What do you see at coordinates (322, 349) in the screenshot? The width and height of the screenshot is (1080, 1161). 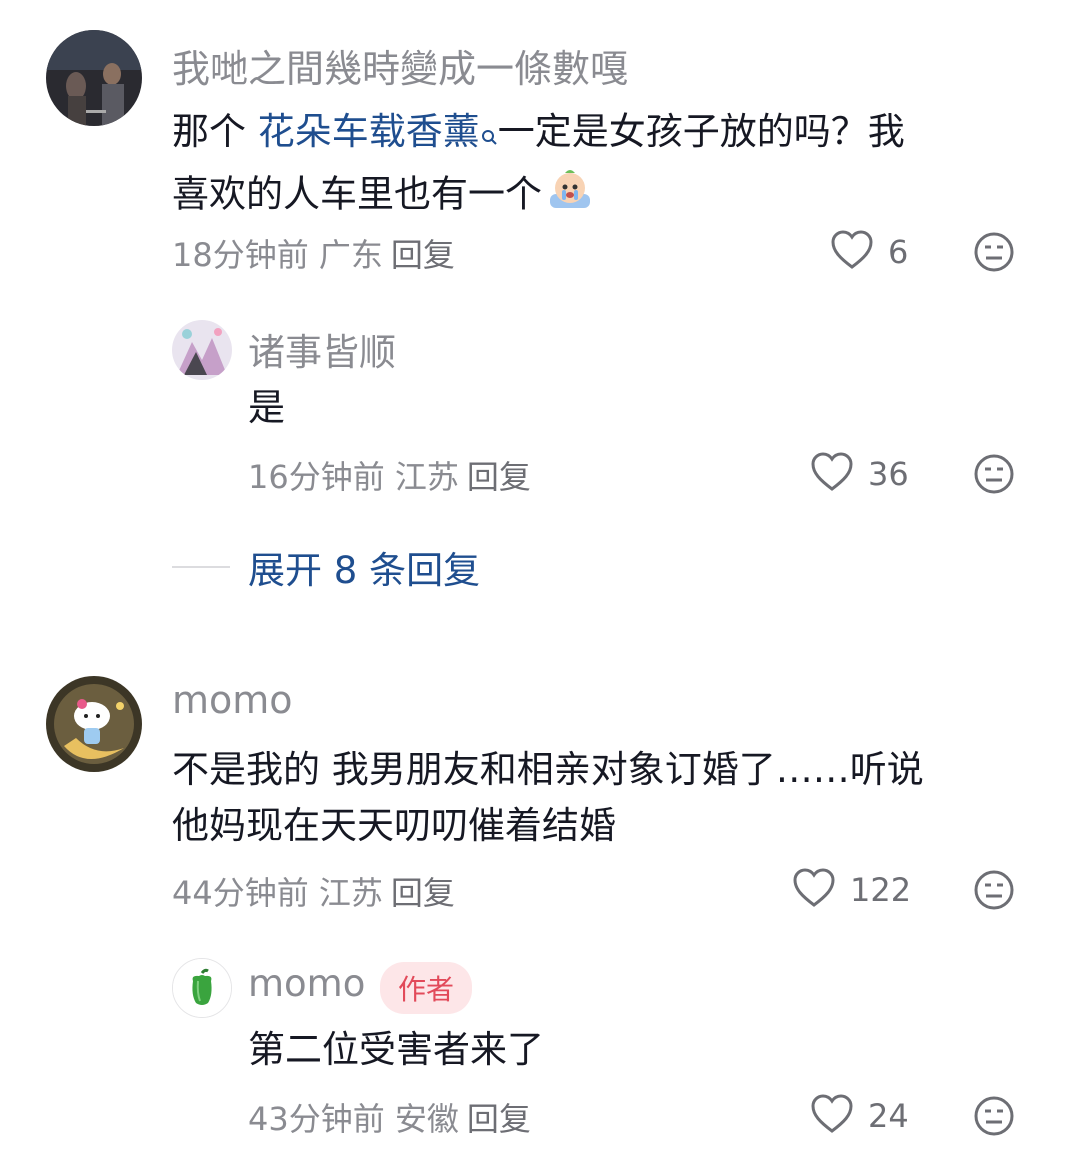 I see `username: 诸事皆顺` at bounding box center [322, 349].